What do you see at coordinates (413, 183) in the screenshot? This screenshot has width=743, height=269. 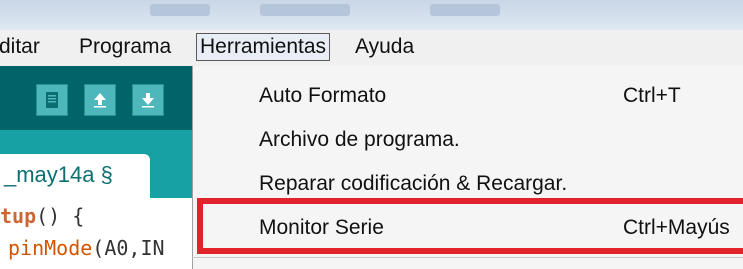 I see `menu-item-label: Reparar codificación & Recargar.` at bounding box center [413, 183].